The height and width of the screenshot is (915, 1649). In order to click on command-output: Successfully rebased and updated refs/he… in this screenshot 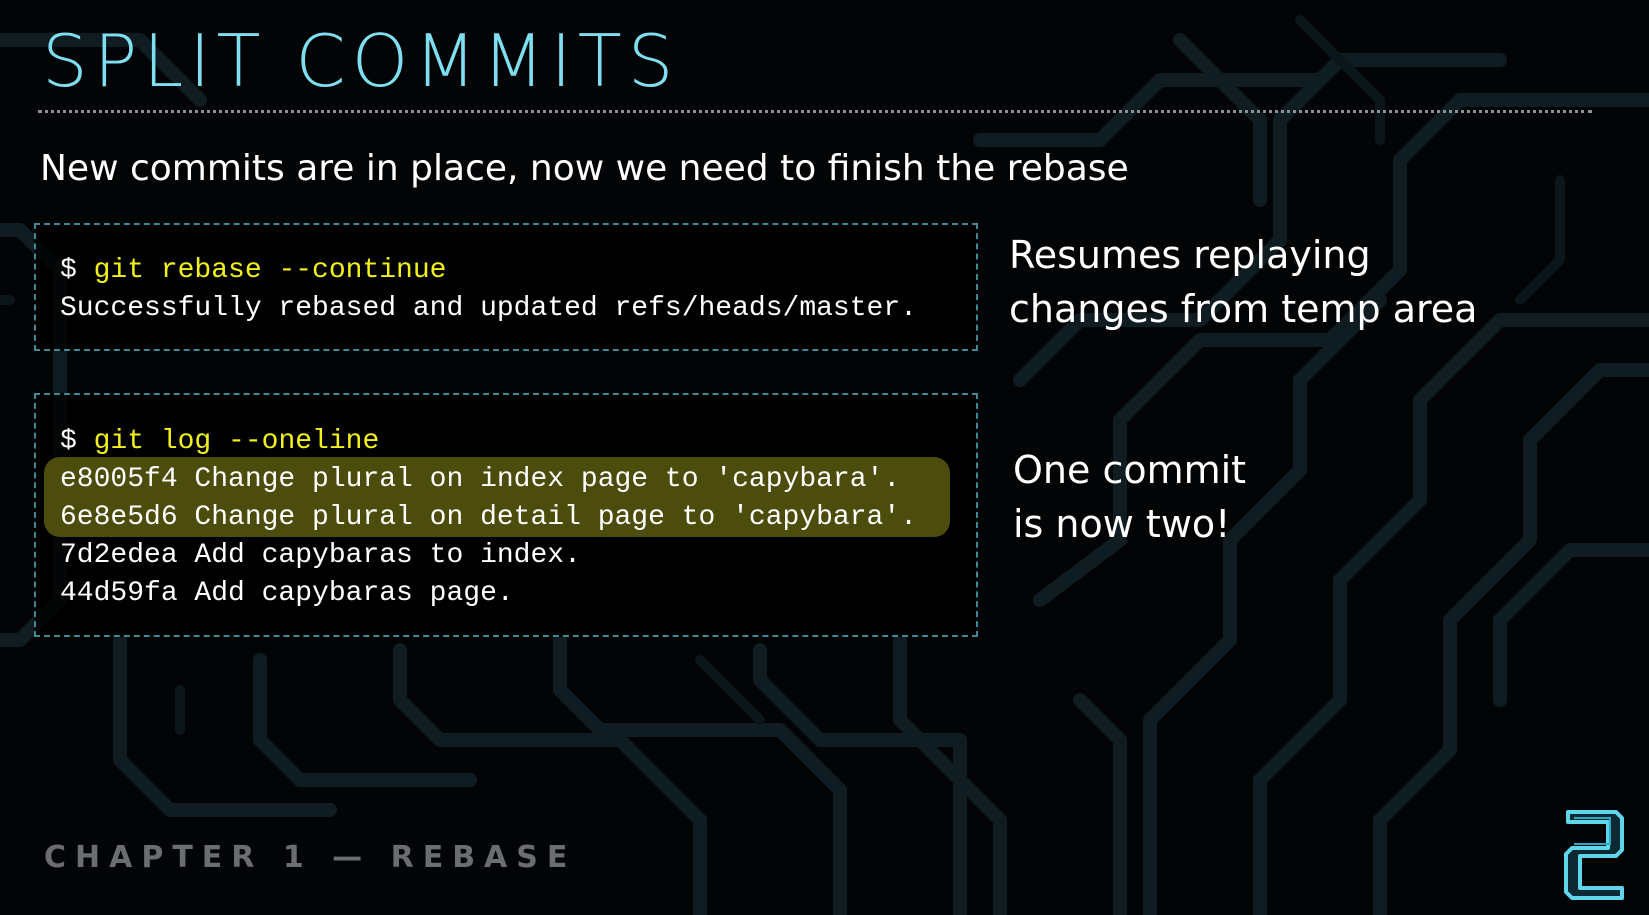, I will do `click(488, 308)`.